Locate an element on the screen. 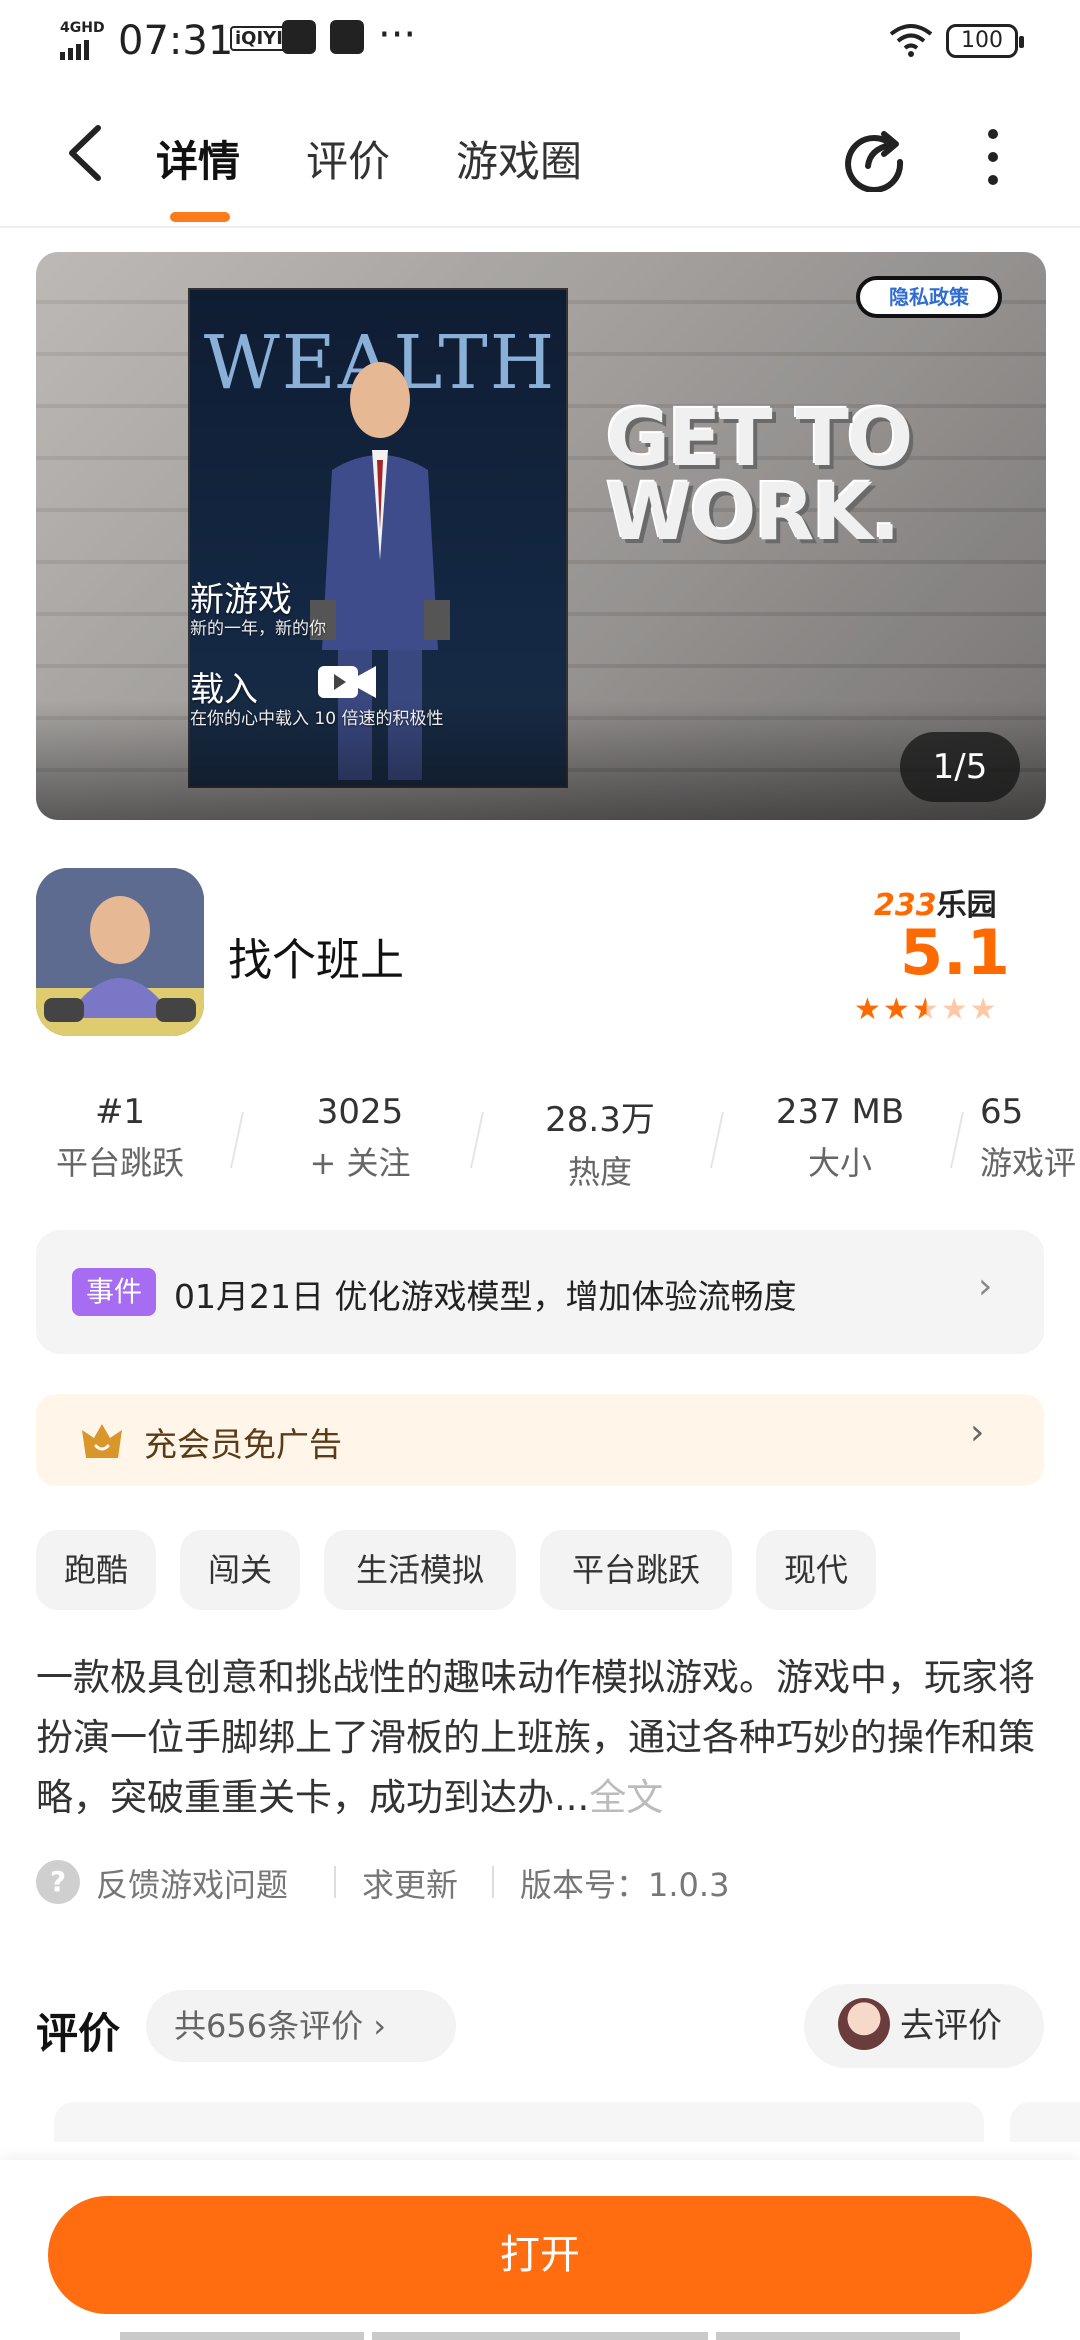 The image size is (1080, 2340). app-name: 找个班上 is located at coordinates (316, 960).